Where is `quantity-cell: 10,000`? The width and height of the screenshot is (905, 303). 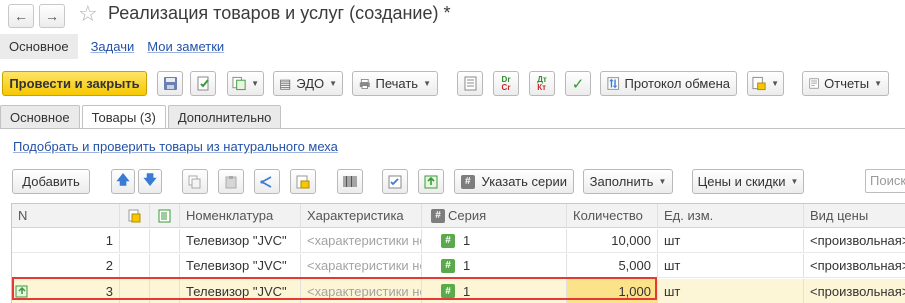
quantity-cell: 10,000 is located at coordinates (612, 240).